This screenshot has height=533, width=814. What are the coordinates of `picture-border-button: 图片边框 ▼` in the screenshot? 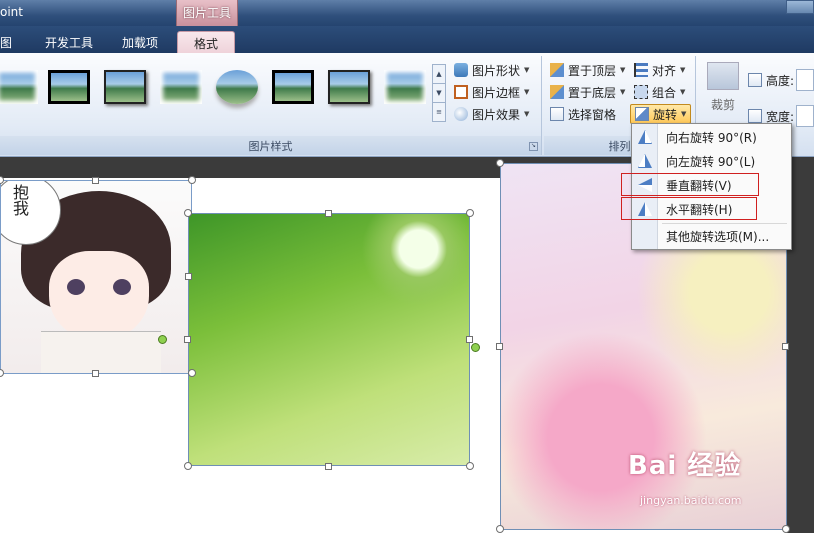 It's located at (491, 92).